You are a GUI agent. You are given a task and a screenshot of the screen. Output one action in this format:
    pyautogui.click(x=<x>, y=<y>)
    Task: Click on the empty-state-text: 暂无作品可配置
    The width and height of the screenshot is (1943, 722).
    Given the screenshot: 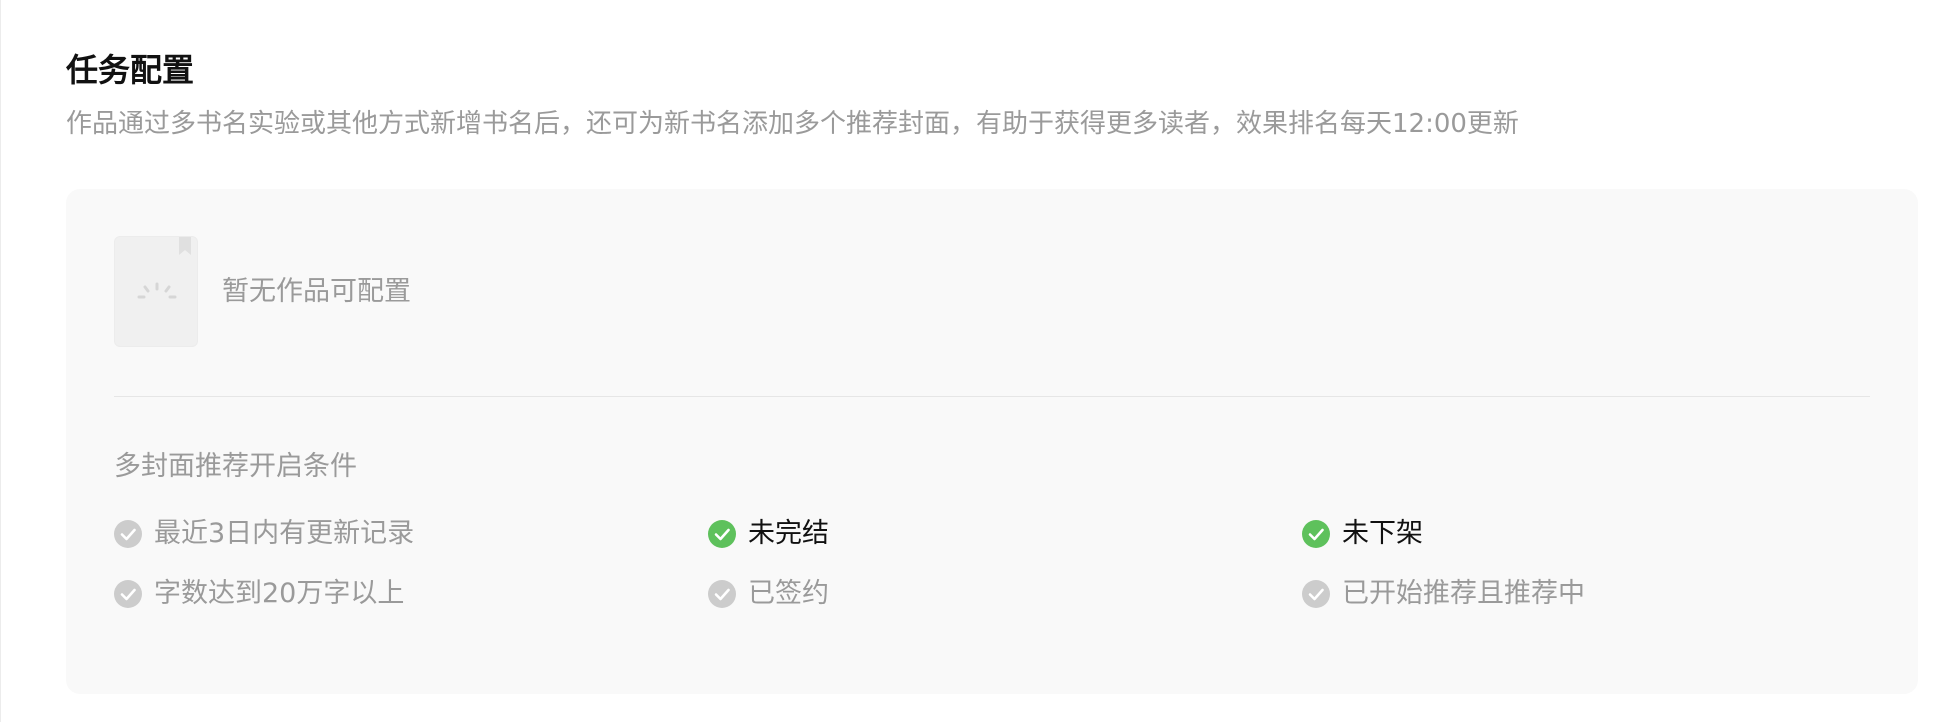 What is the action you would take?
    pyautogui.click(x=316, y=291)
    